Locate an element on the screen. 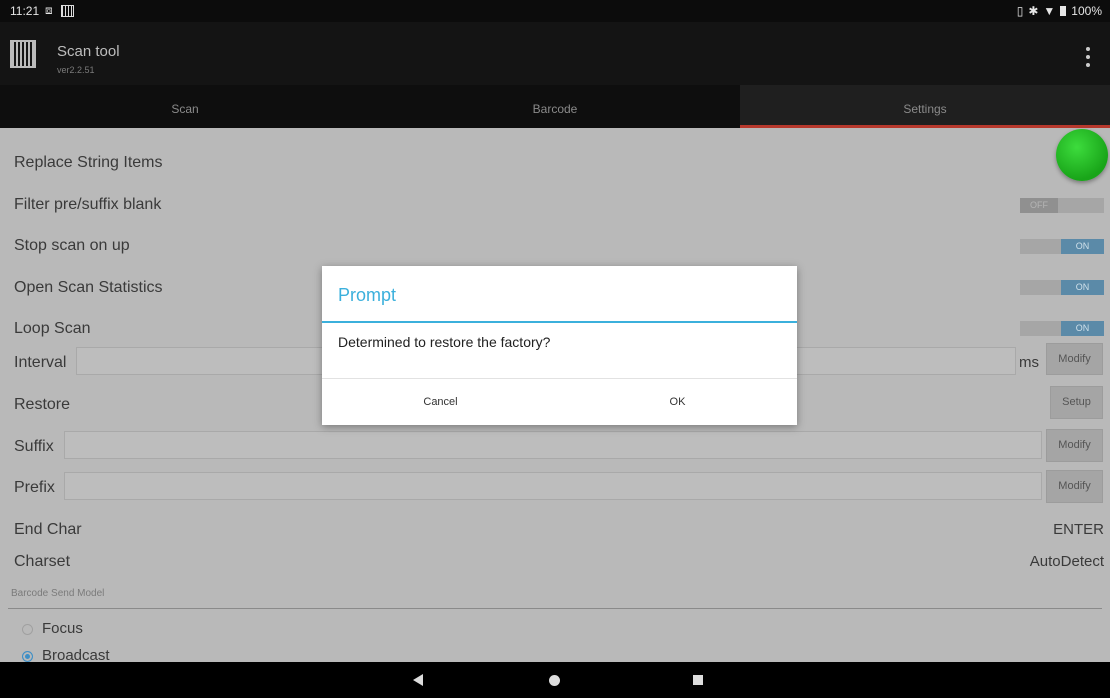 The width and height of the screenshot is (1110, 698). navigation-bar is located at coordinates (555, 680).